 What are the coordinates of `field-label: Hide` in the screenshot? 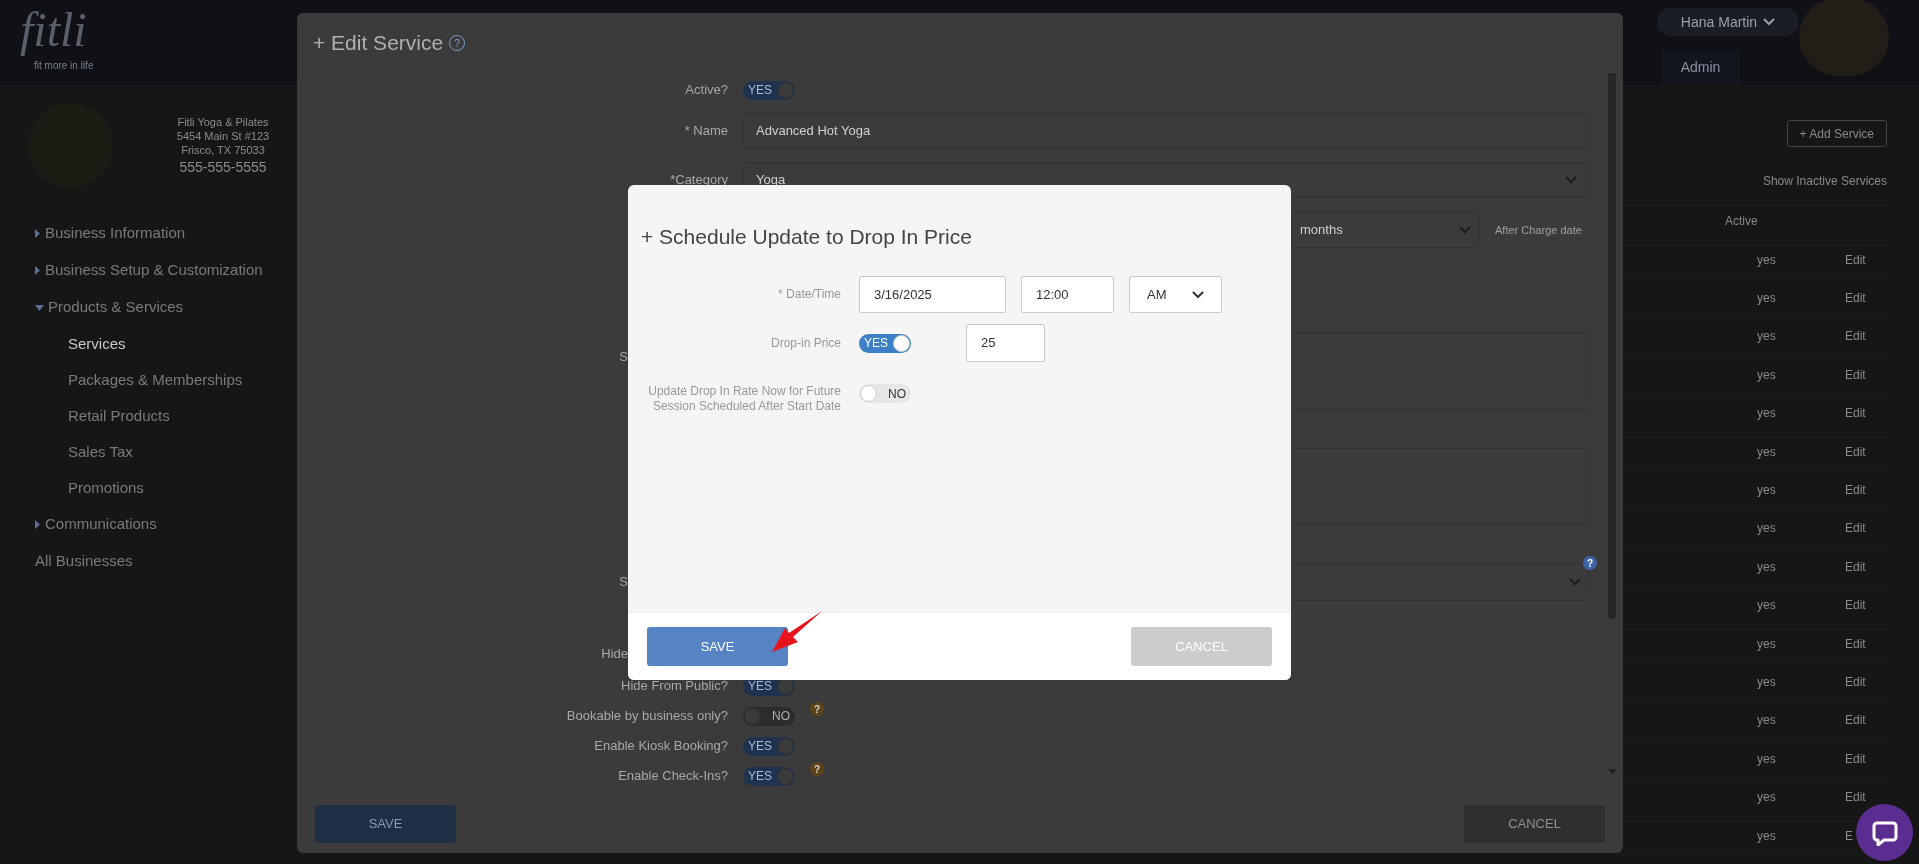 It's located at (614, 654).